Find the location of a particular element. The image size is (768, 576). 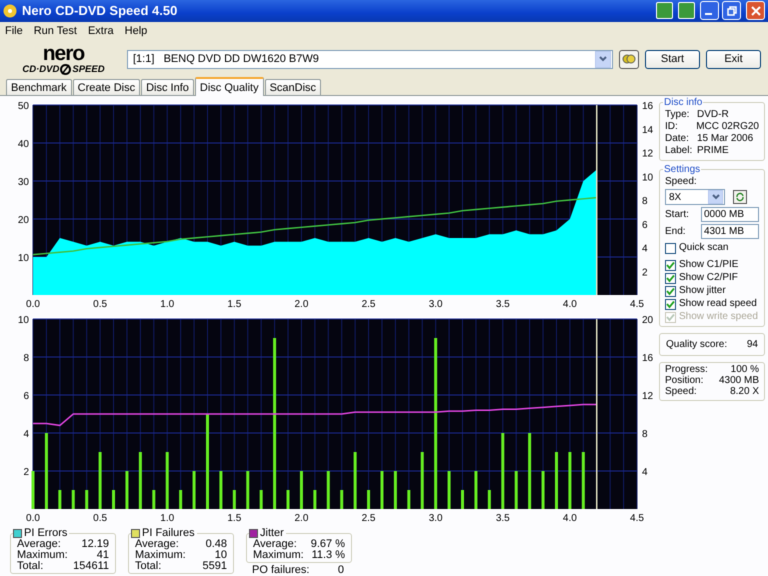

logo-text: CD·DVD is located at coordinates (41, 69).